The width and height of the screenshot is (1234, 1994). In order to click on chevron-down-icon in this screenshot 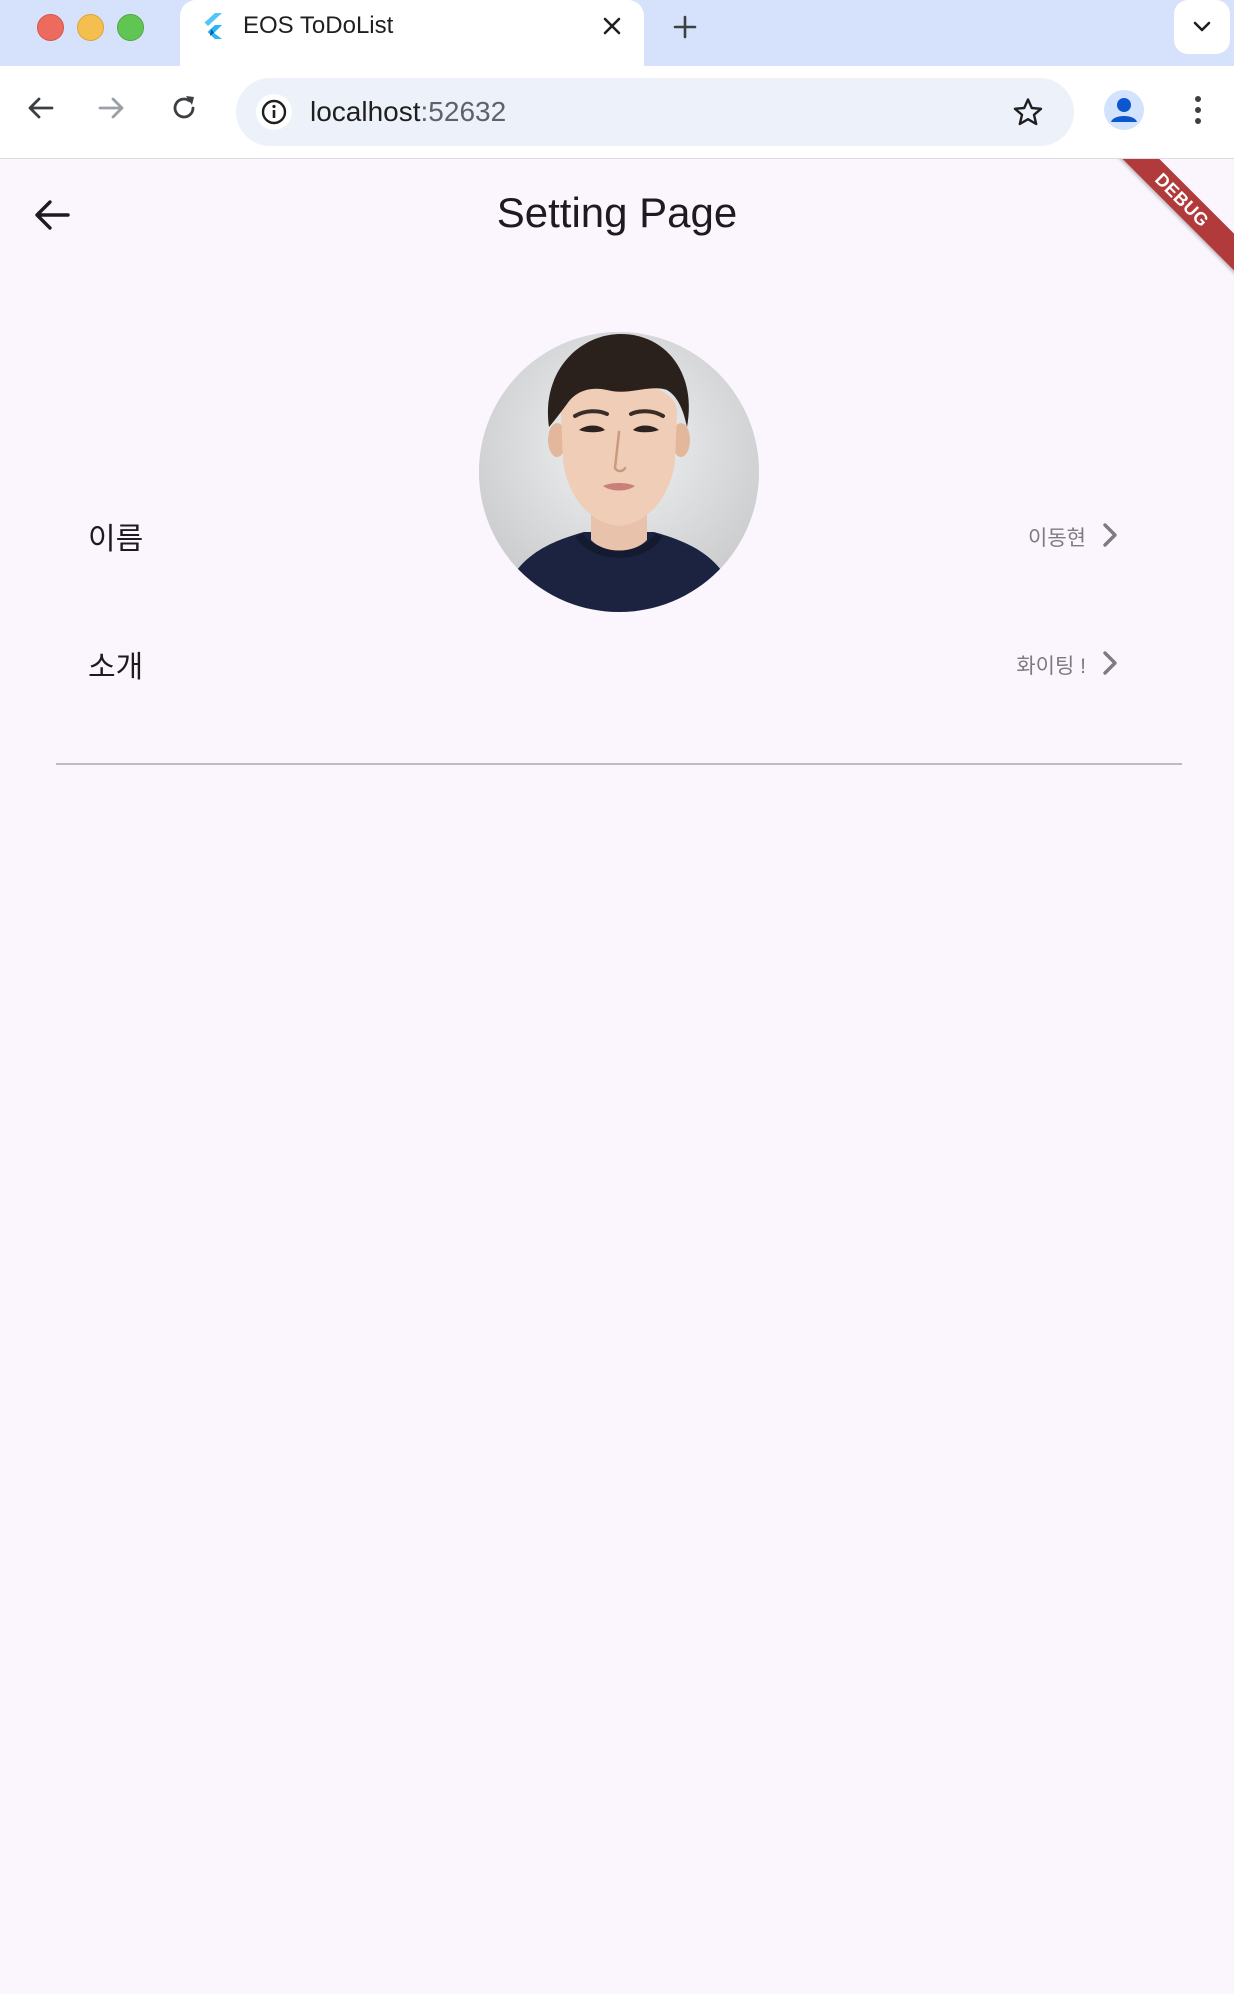, I will do `click(1202, 27)`.